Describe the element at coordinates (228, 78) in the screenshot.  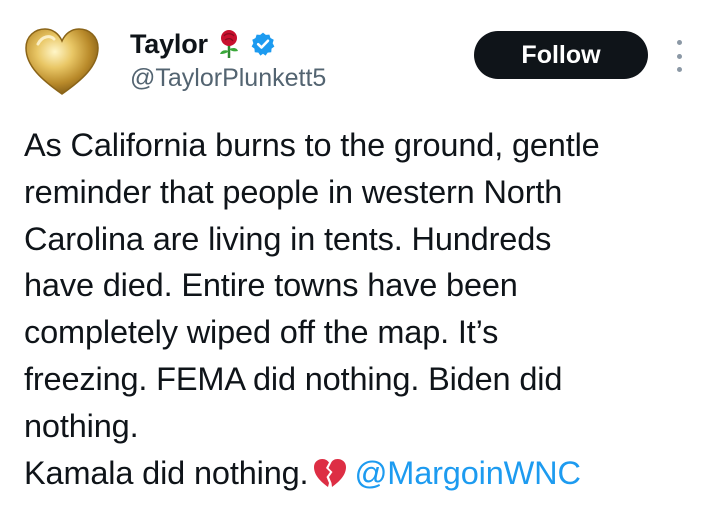
I see `author-handle: @TaylorPlunkett5` at that location.